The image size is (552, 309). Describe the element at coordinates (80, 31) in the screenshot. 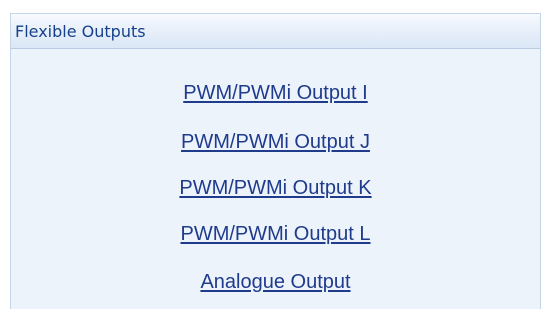

I see `panel-title: Flexible Outputs` at that location.